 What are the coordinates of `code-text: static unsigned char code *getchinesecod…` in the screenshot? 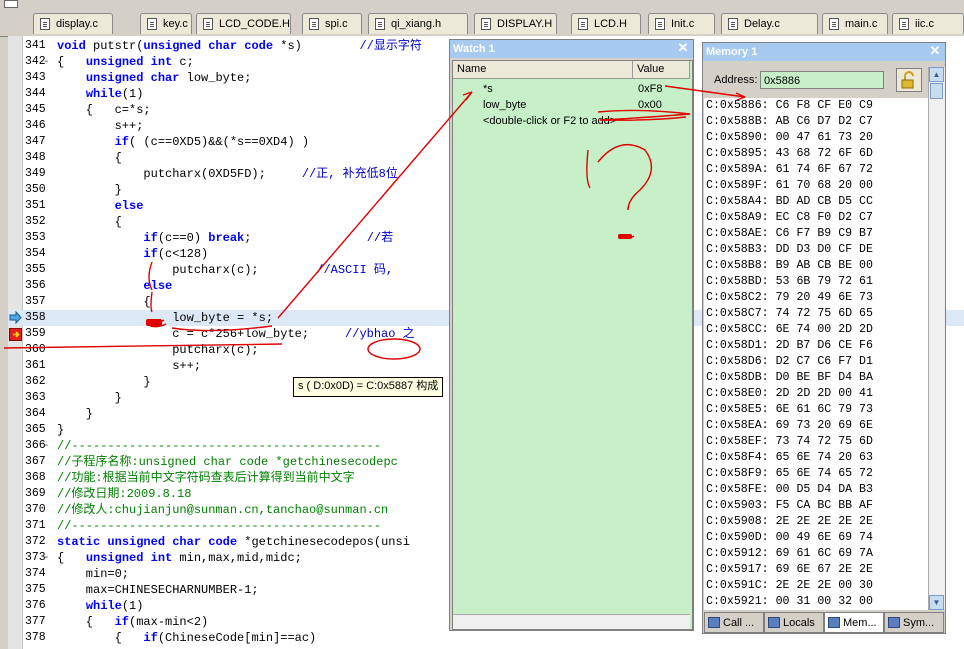 It's located at (233, 542).